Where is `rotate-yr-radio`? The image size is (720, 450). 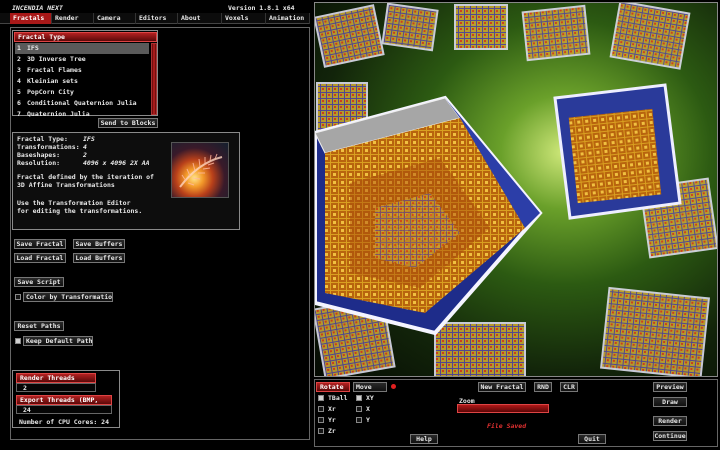
rotate-yr-radio is located at coordinates (321, 420).